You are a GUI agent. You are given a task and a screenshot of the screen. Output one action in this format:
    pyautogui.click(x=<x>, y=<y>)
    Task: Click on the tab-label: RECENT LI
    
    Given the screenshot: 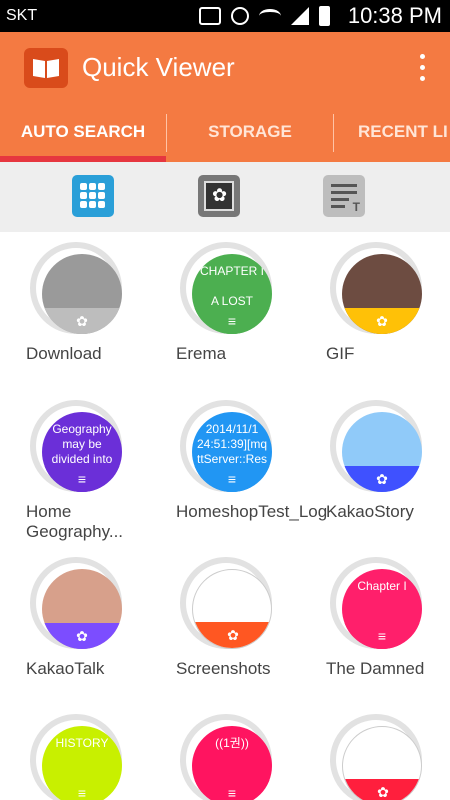 What is the action you would take?
    pyautogui.click(x=403, y=131)
    